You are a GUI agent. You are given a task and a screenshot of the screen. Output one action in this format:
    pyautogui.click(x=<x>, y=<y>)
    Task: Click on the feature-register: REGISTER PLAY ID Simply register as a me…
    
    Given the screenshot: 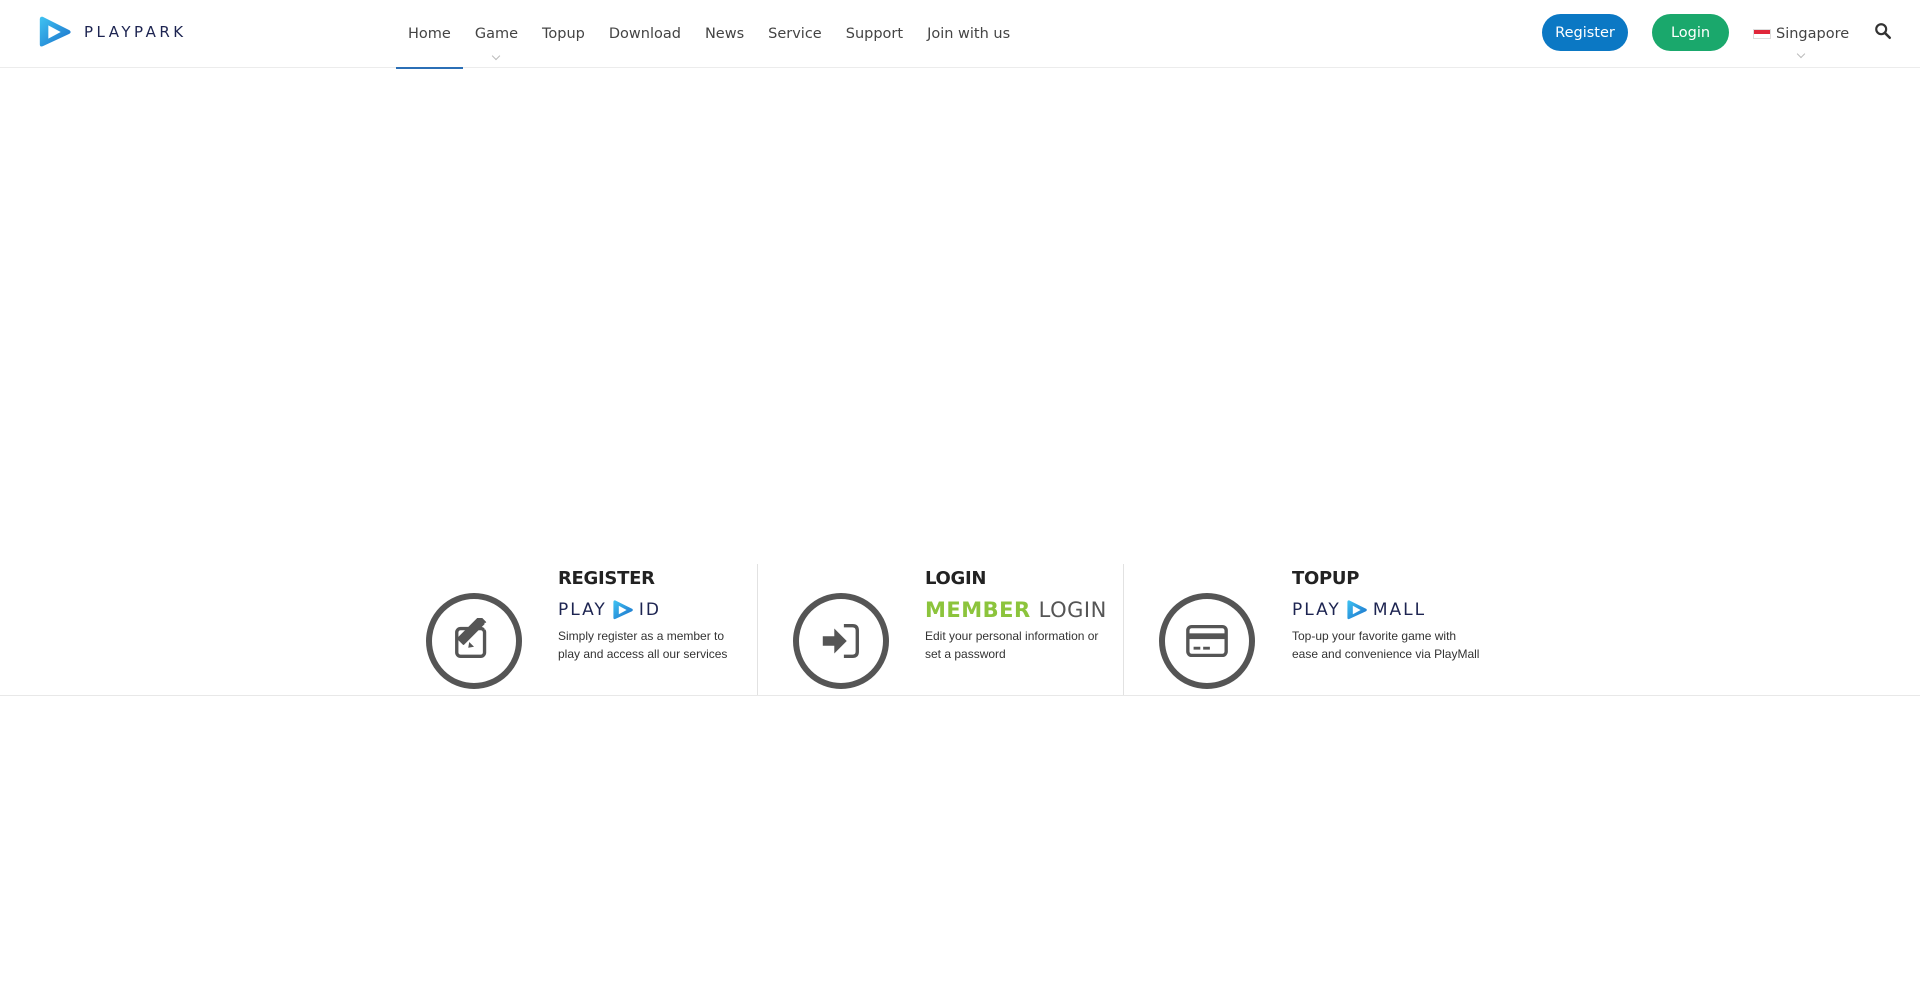 What is the action you would take?
    pyautogui.click(x=573, y=630)
    